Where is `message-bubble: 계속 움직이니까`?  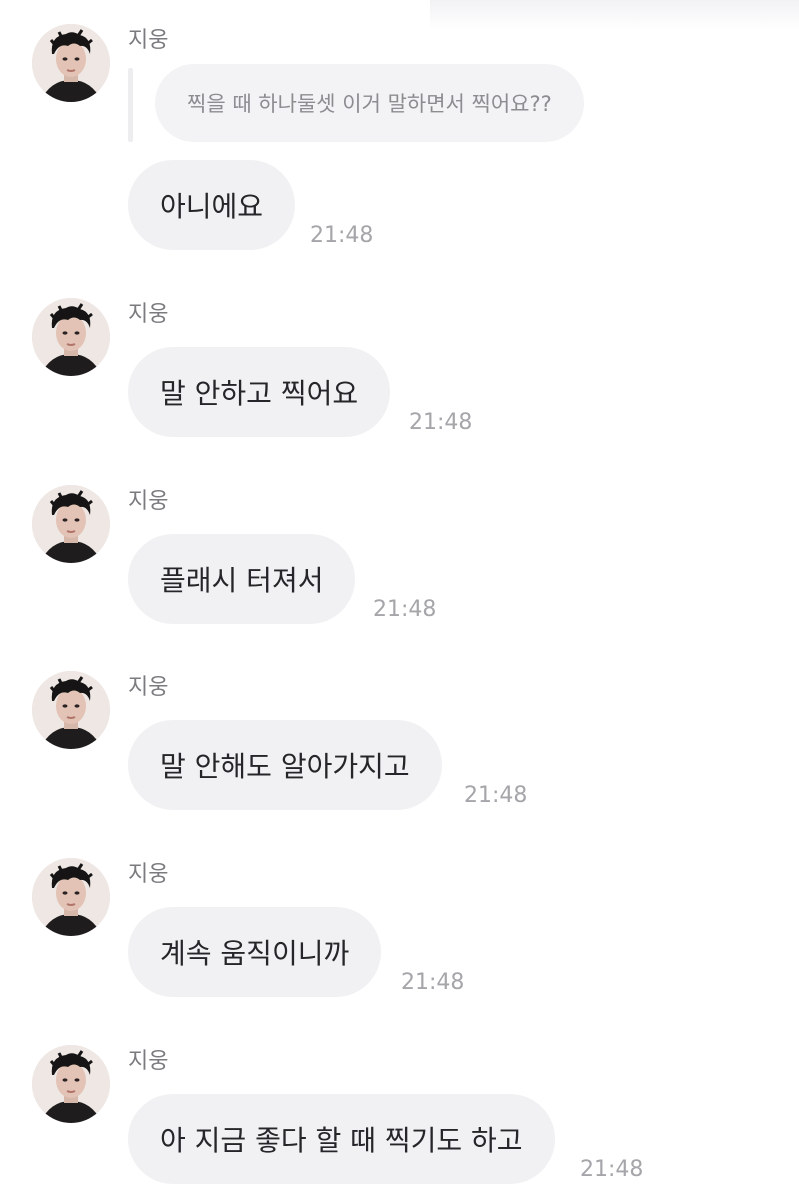
message-bubble: 계속 움직이니까 is located at coordinates (255, 952).